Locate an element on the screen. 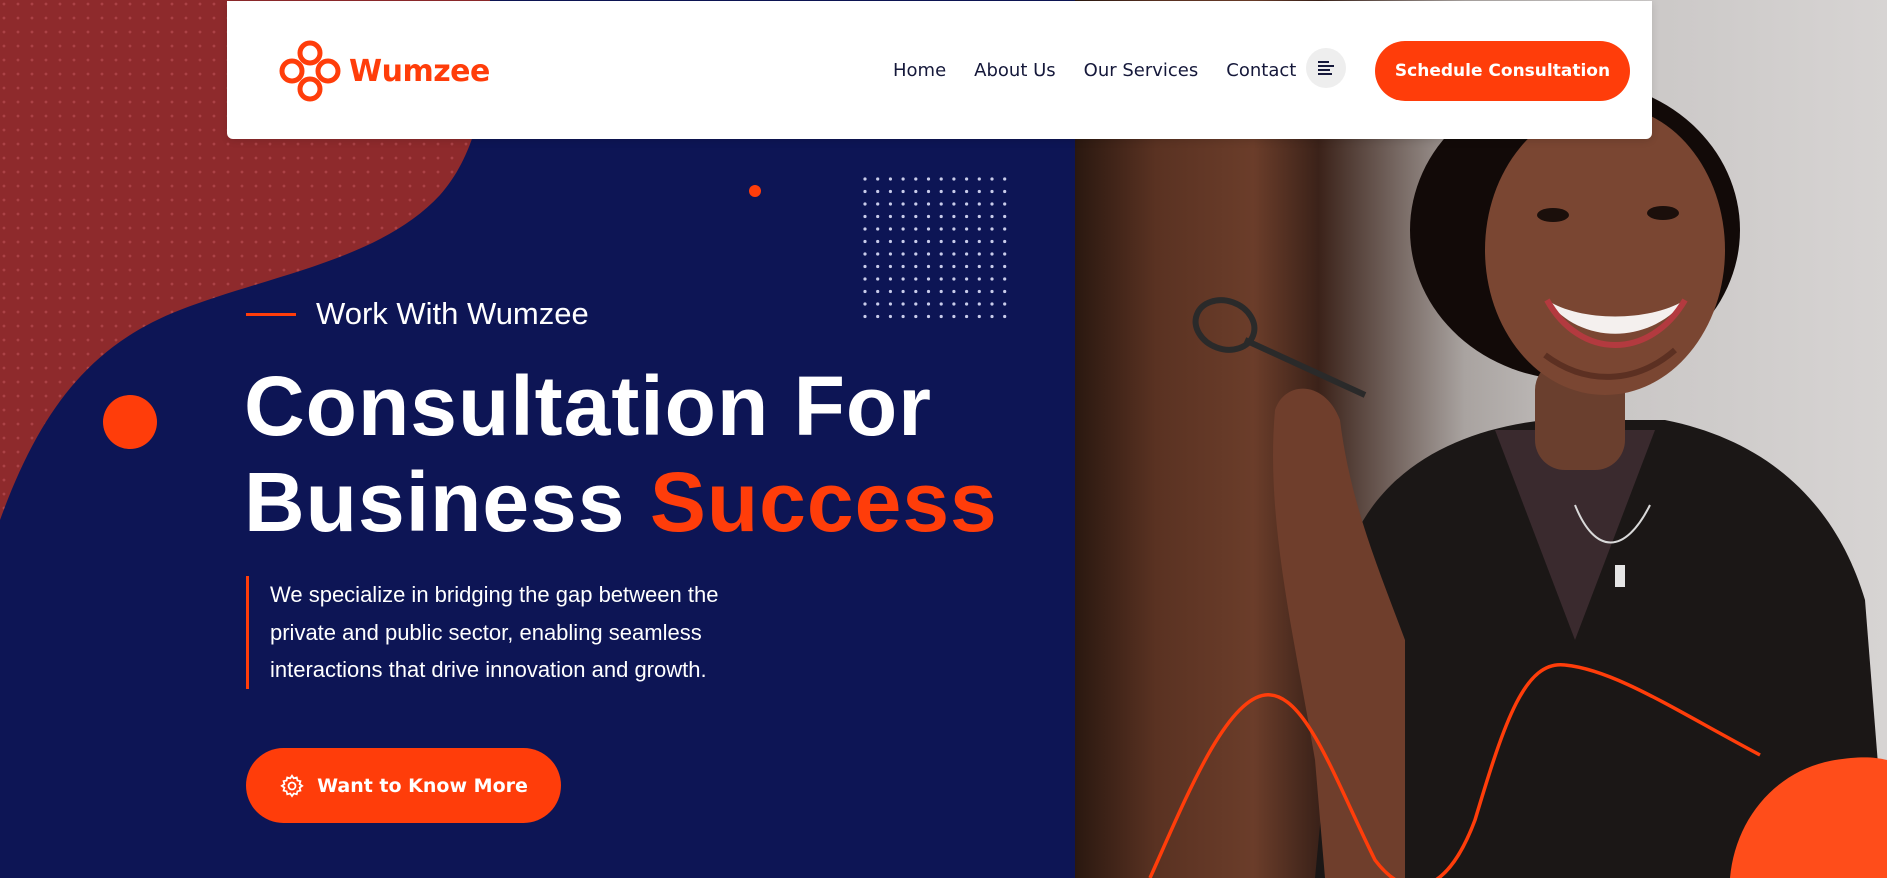 This screenshot has width=1887, height=878. nav-link-contact: Contact is located at coordinates (1261, 70).